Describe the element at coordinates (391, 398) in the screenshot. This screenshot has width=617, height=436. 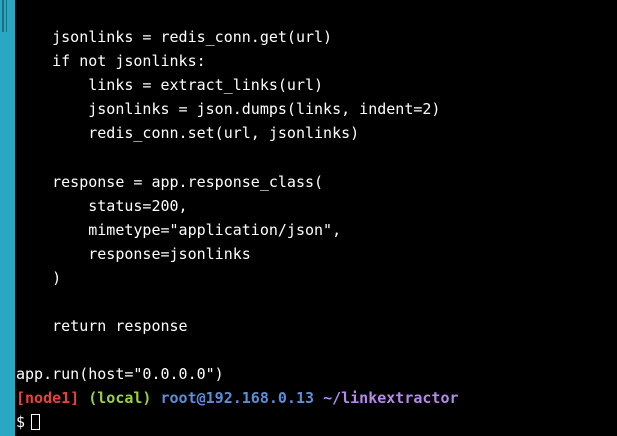
I see `prompt-path: ~/linkextractor` at that location.